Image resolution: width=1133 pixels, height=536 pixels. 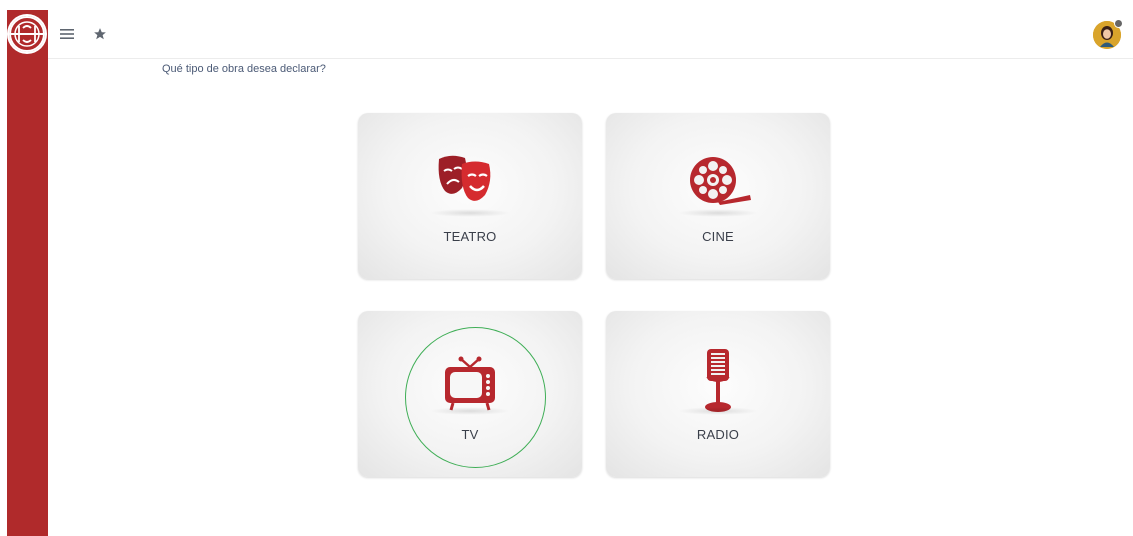 I want to click on logo-icon, so click(x=27, y=34).